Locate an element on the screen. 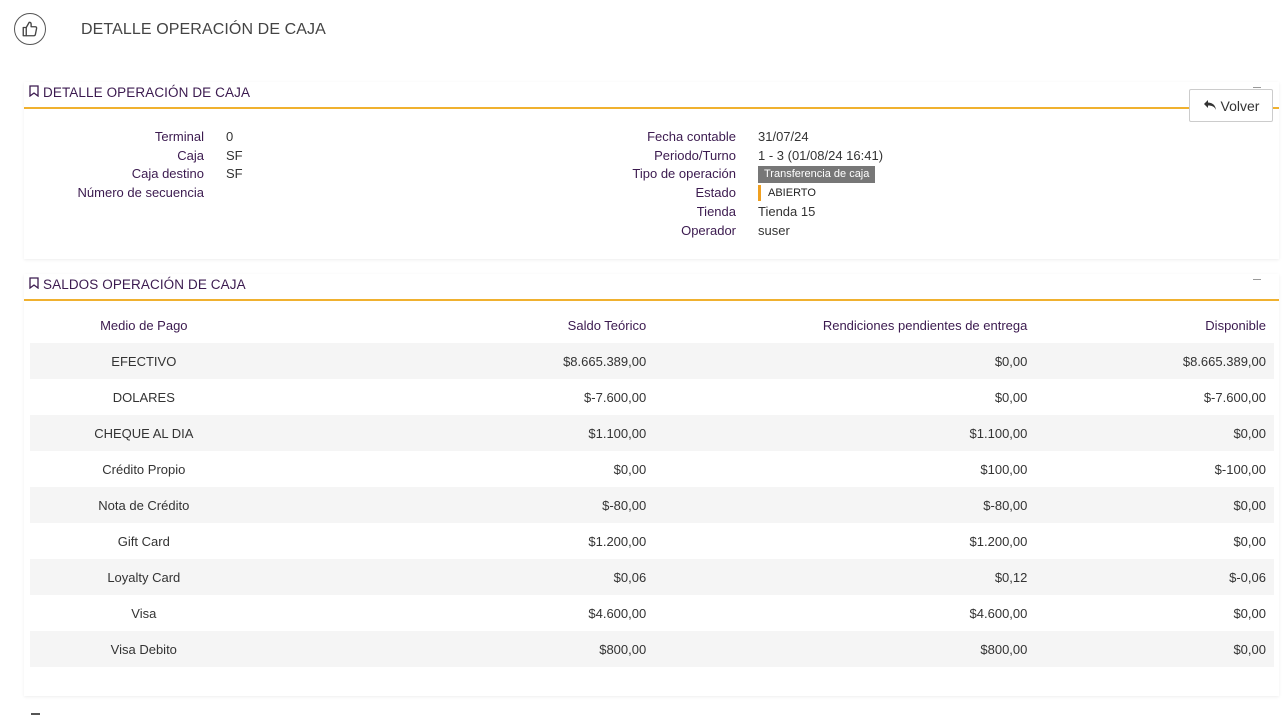 Image resolution: width=1288 pixels, height=716 pixels. status-badge: ABIERTO is located at coordinates (790, 193).